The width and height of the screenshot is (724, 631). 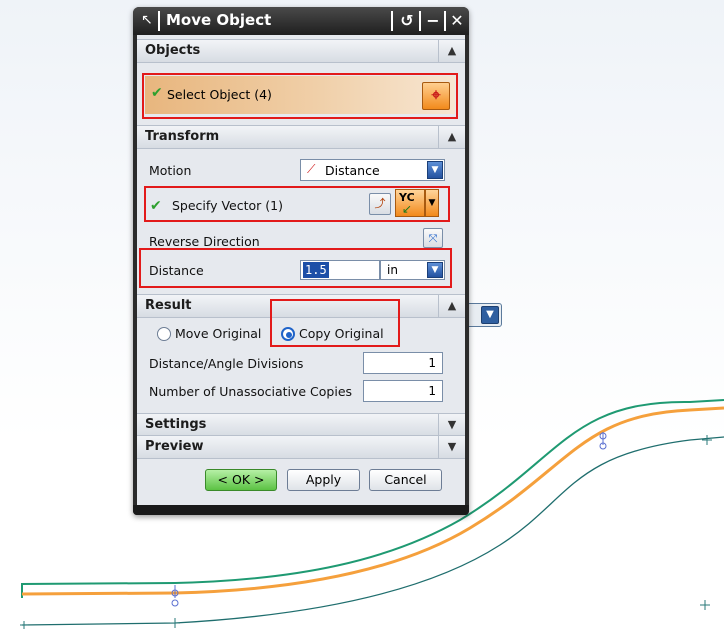 What do you see at coordinates (170, 170) in the screenshot?
I see `motion-label: Motion` at bounding box center [170, 170].